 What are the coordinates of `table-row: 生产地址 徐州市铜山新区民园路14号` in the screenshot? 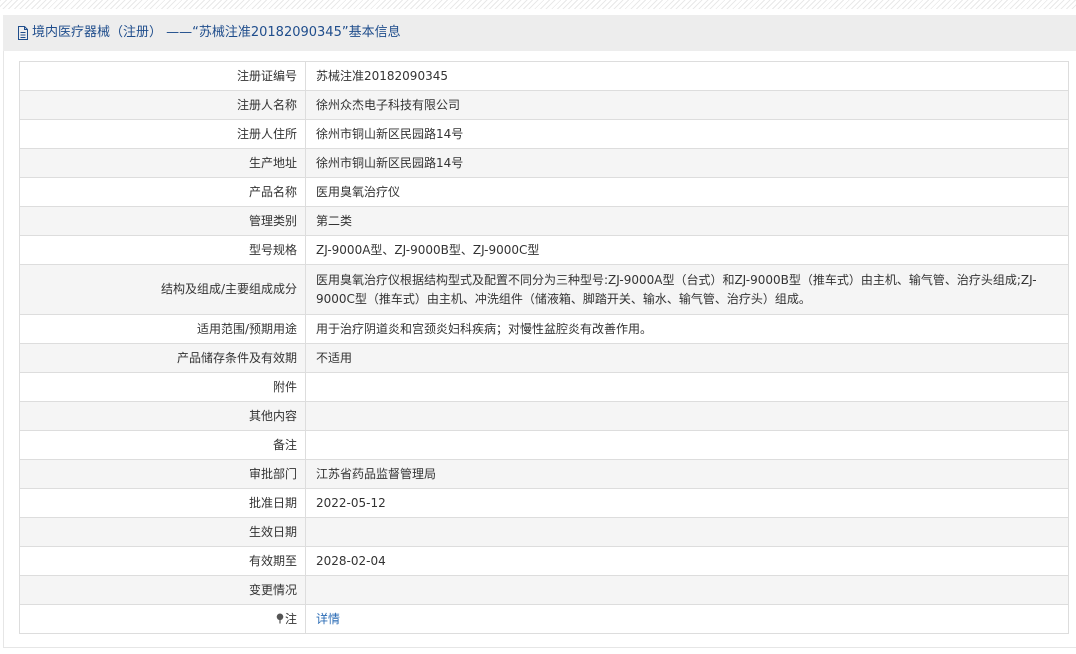 It's located at (544, 163).